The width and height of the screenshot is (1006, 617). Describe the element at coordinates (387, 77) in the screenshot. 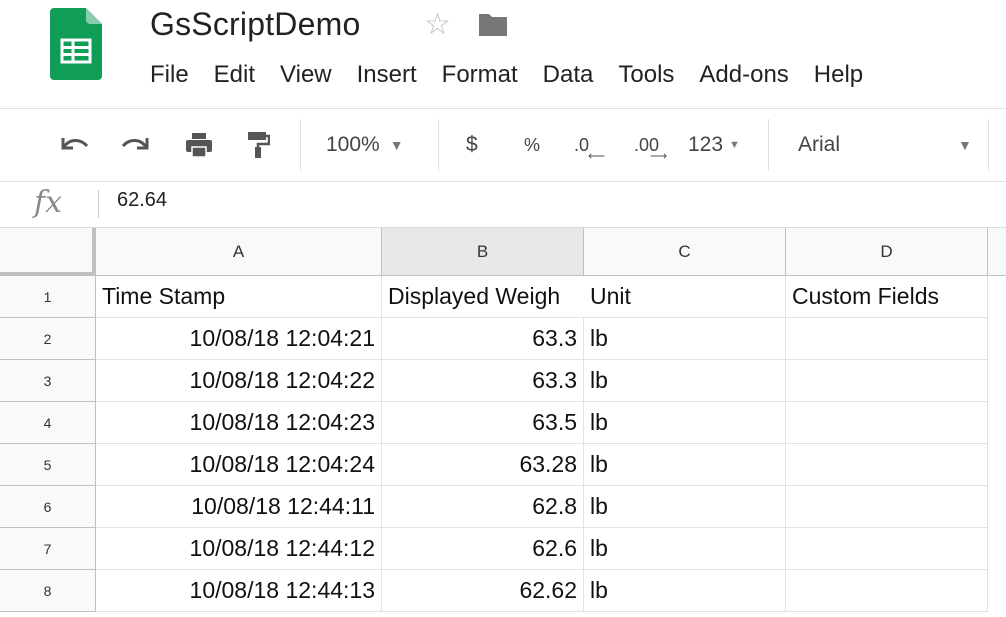

I see `menu-insert: Insert` at that location.